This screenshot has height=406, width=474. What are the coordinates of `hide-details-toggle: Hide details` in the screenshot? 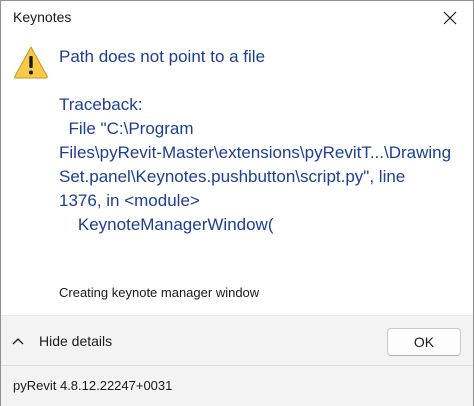 It's located at (61, 341).